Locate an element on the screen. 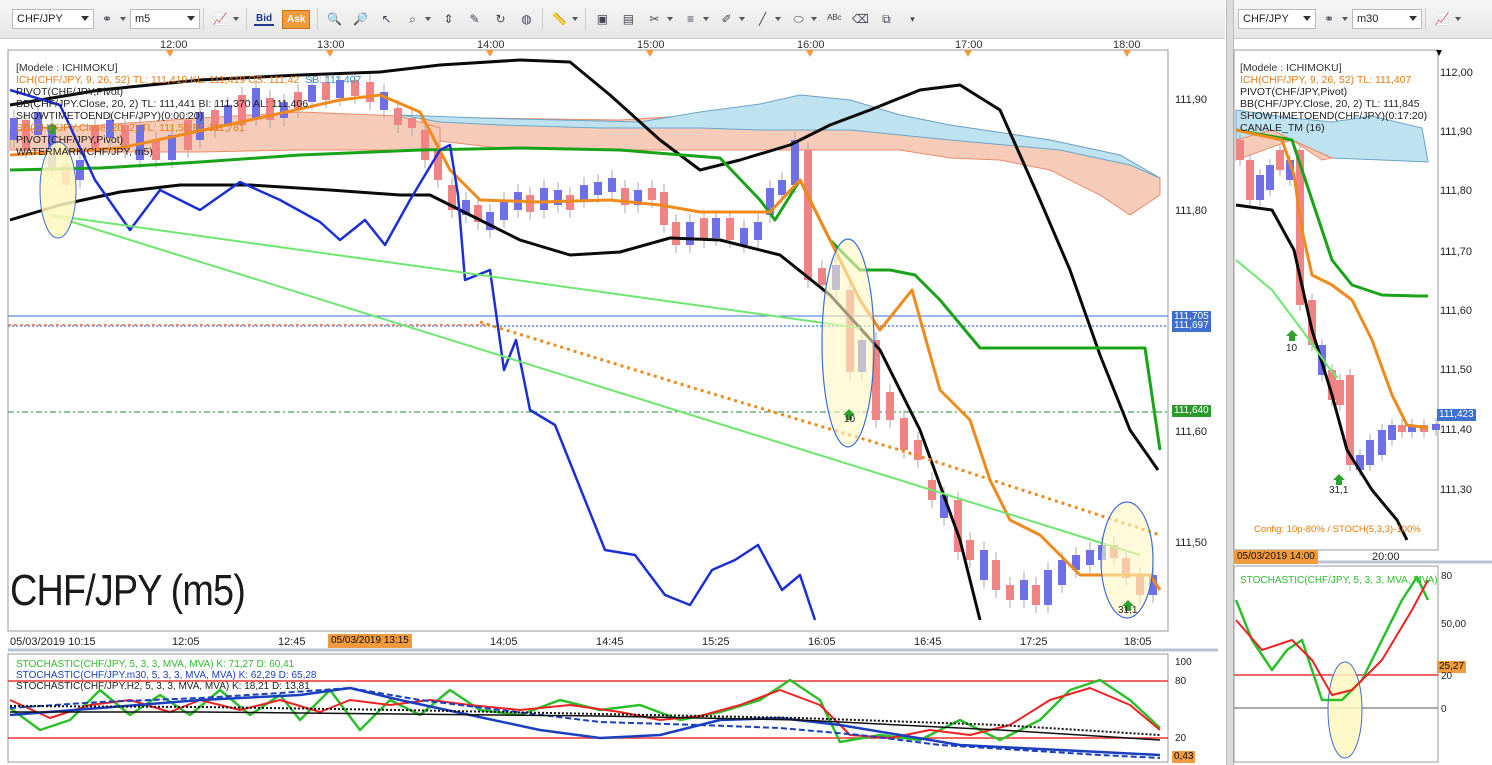 The image size is (1492, 765). legend-line: SHOWTIMETOEND(CHF/JPY)(0:00:20) is located at coordinates (188, 116).